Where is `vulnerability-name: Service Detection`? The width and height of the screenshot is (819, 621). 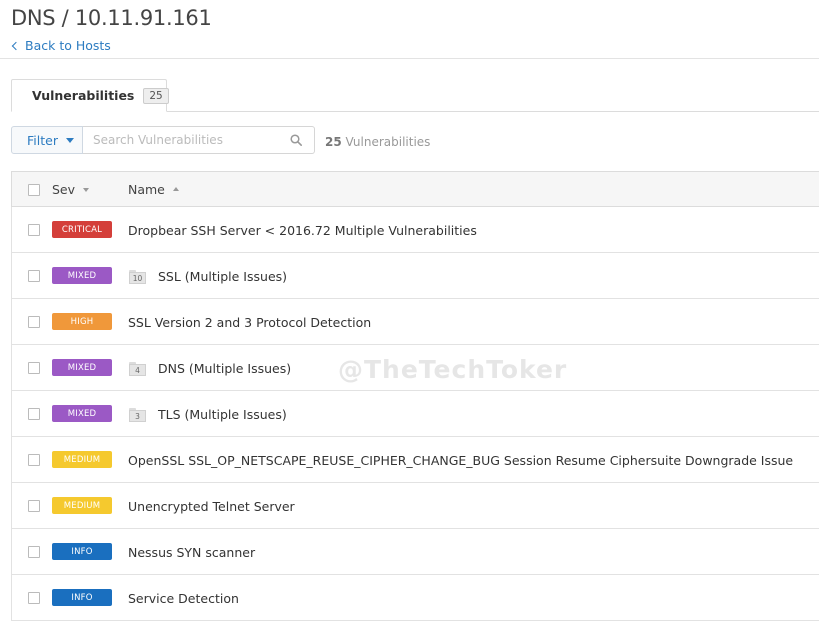 vulnerability-name: Service Detection is located at coordinates (183, 598).